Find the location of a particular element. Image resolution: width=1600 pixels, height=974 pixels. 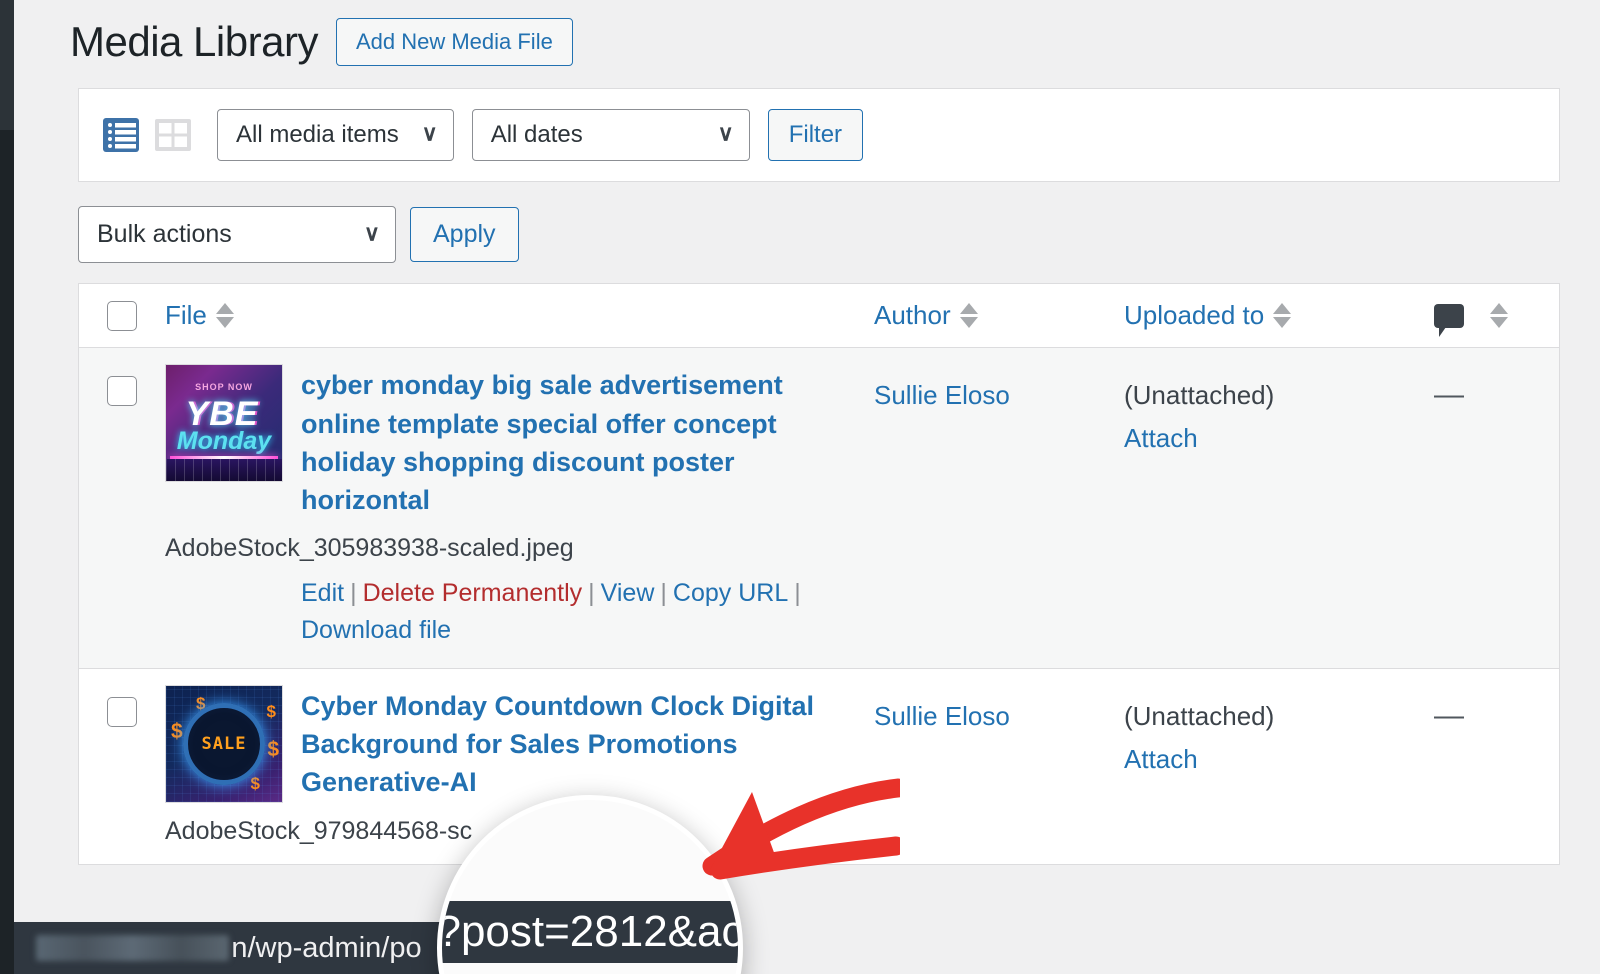

thumb-monday-text: Monday is located at coordinates (224, 441).